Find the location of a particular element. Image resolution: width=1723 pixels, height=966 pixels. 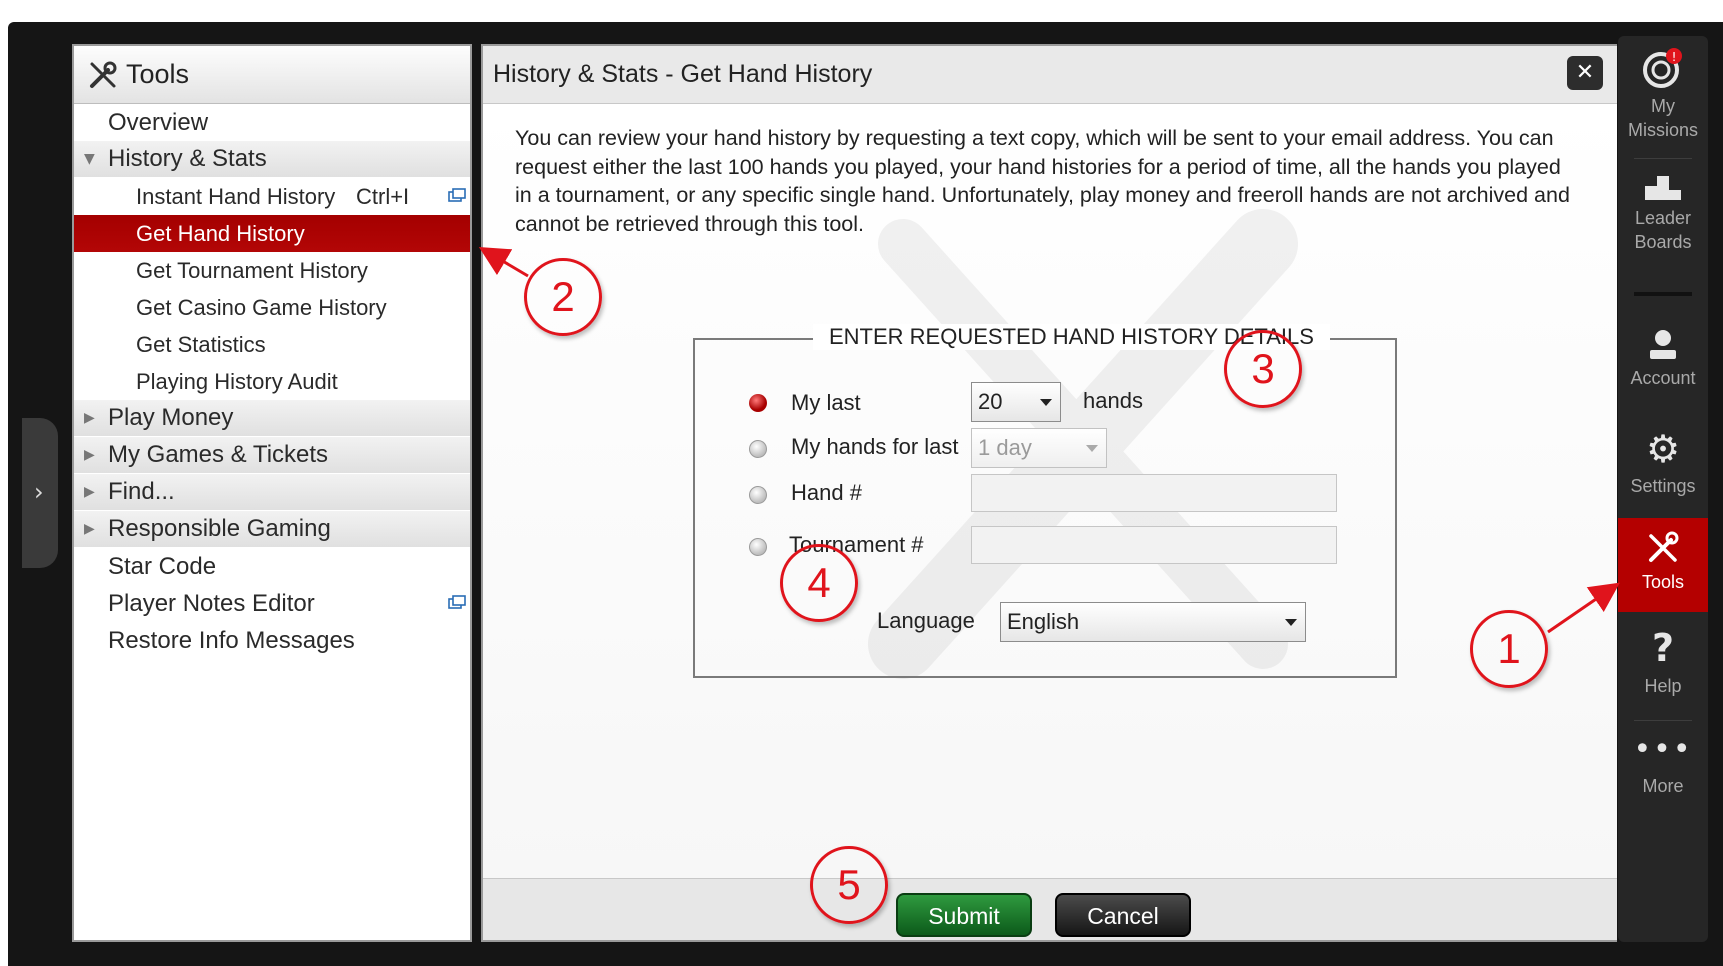

dialog-titlebar: History & Stats - Get Hand History ✕ is located at coordinates (1050, 75).